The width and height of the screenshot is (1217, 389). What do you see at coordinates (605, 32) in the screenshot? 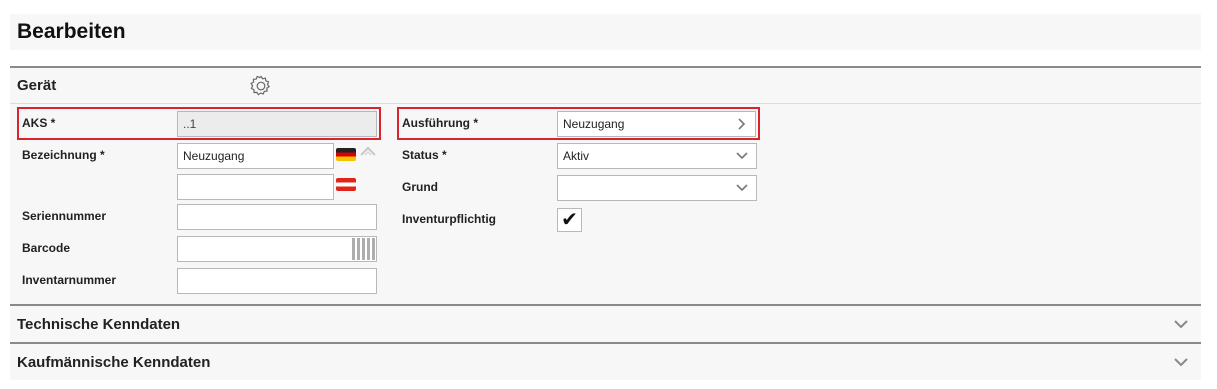
I see `title-bar` at bounding box center [605, 32].